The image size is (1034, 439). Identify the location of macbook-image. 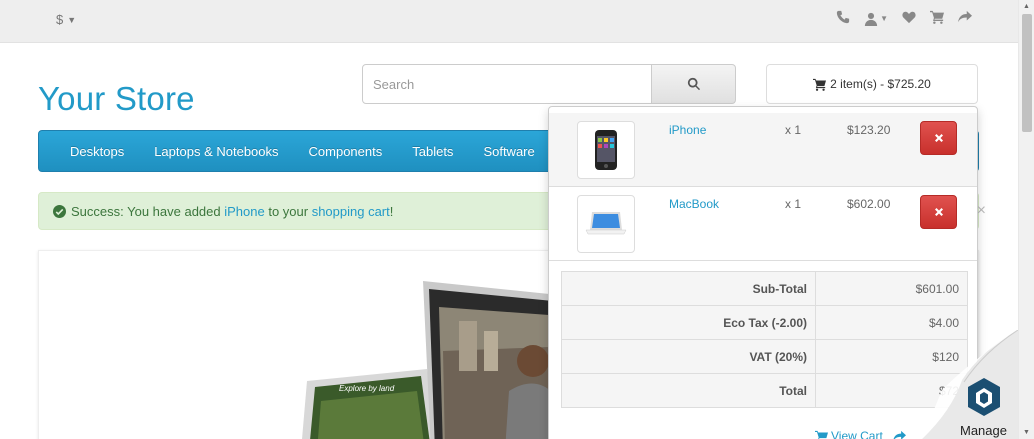
(606, 223).